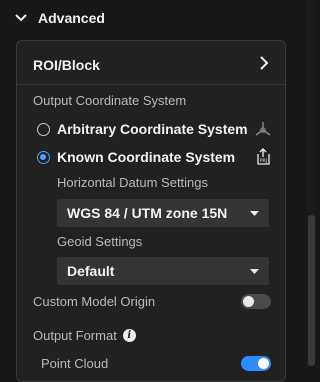  What do you see at coordinates (311, 183) in the screenshot?
I see `scrollbar-track` at bounding box center [311, 183].